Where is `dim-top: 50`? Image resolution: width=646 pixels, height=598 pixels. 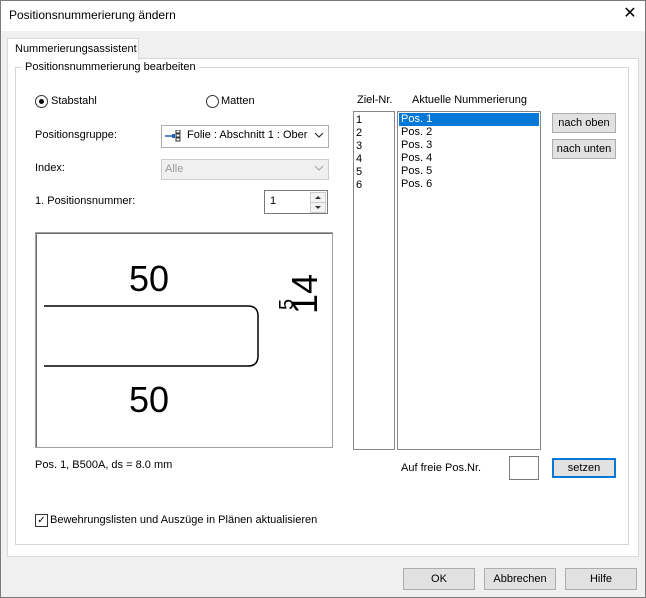 dim-top: 50 is located at coordinates (149, 278).